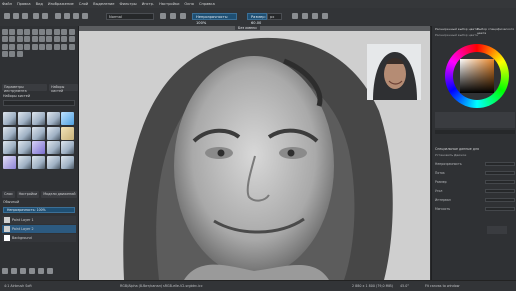  Describe the element at coordinates (442, 286) in the screenshot. I see `status-fit-canvas: Fit canvas to window` at that location.